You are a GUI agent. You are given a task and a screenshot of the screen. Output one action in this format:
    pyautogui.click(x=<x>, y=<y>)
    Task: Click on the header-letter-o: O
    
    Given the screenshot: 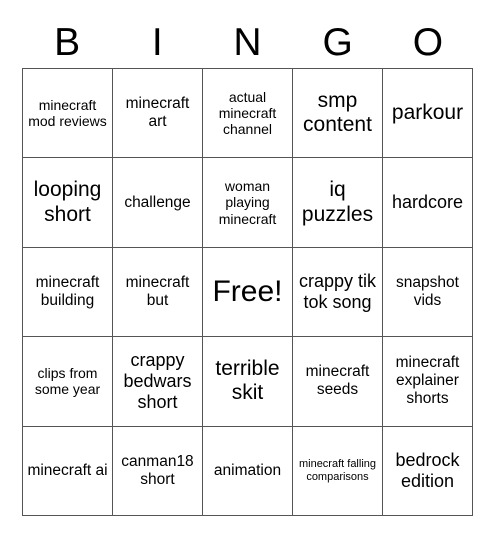 What is the action you would take?
    pyautogui.click(x=428, y=42)
    